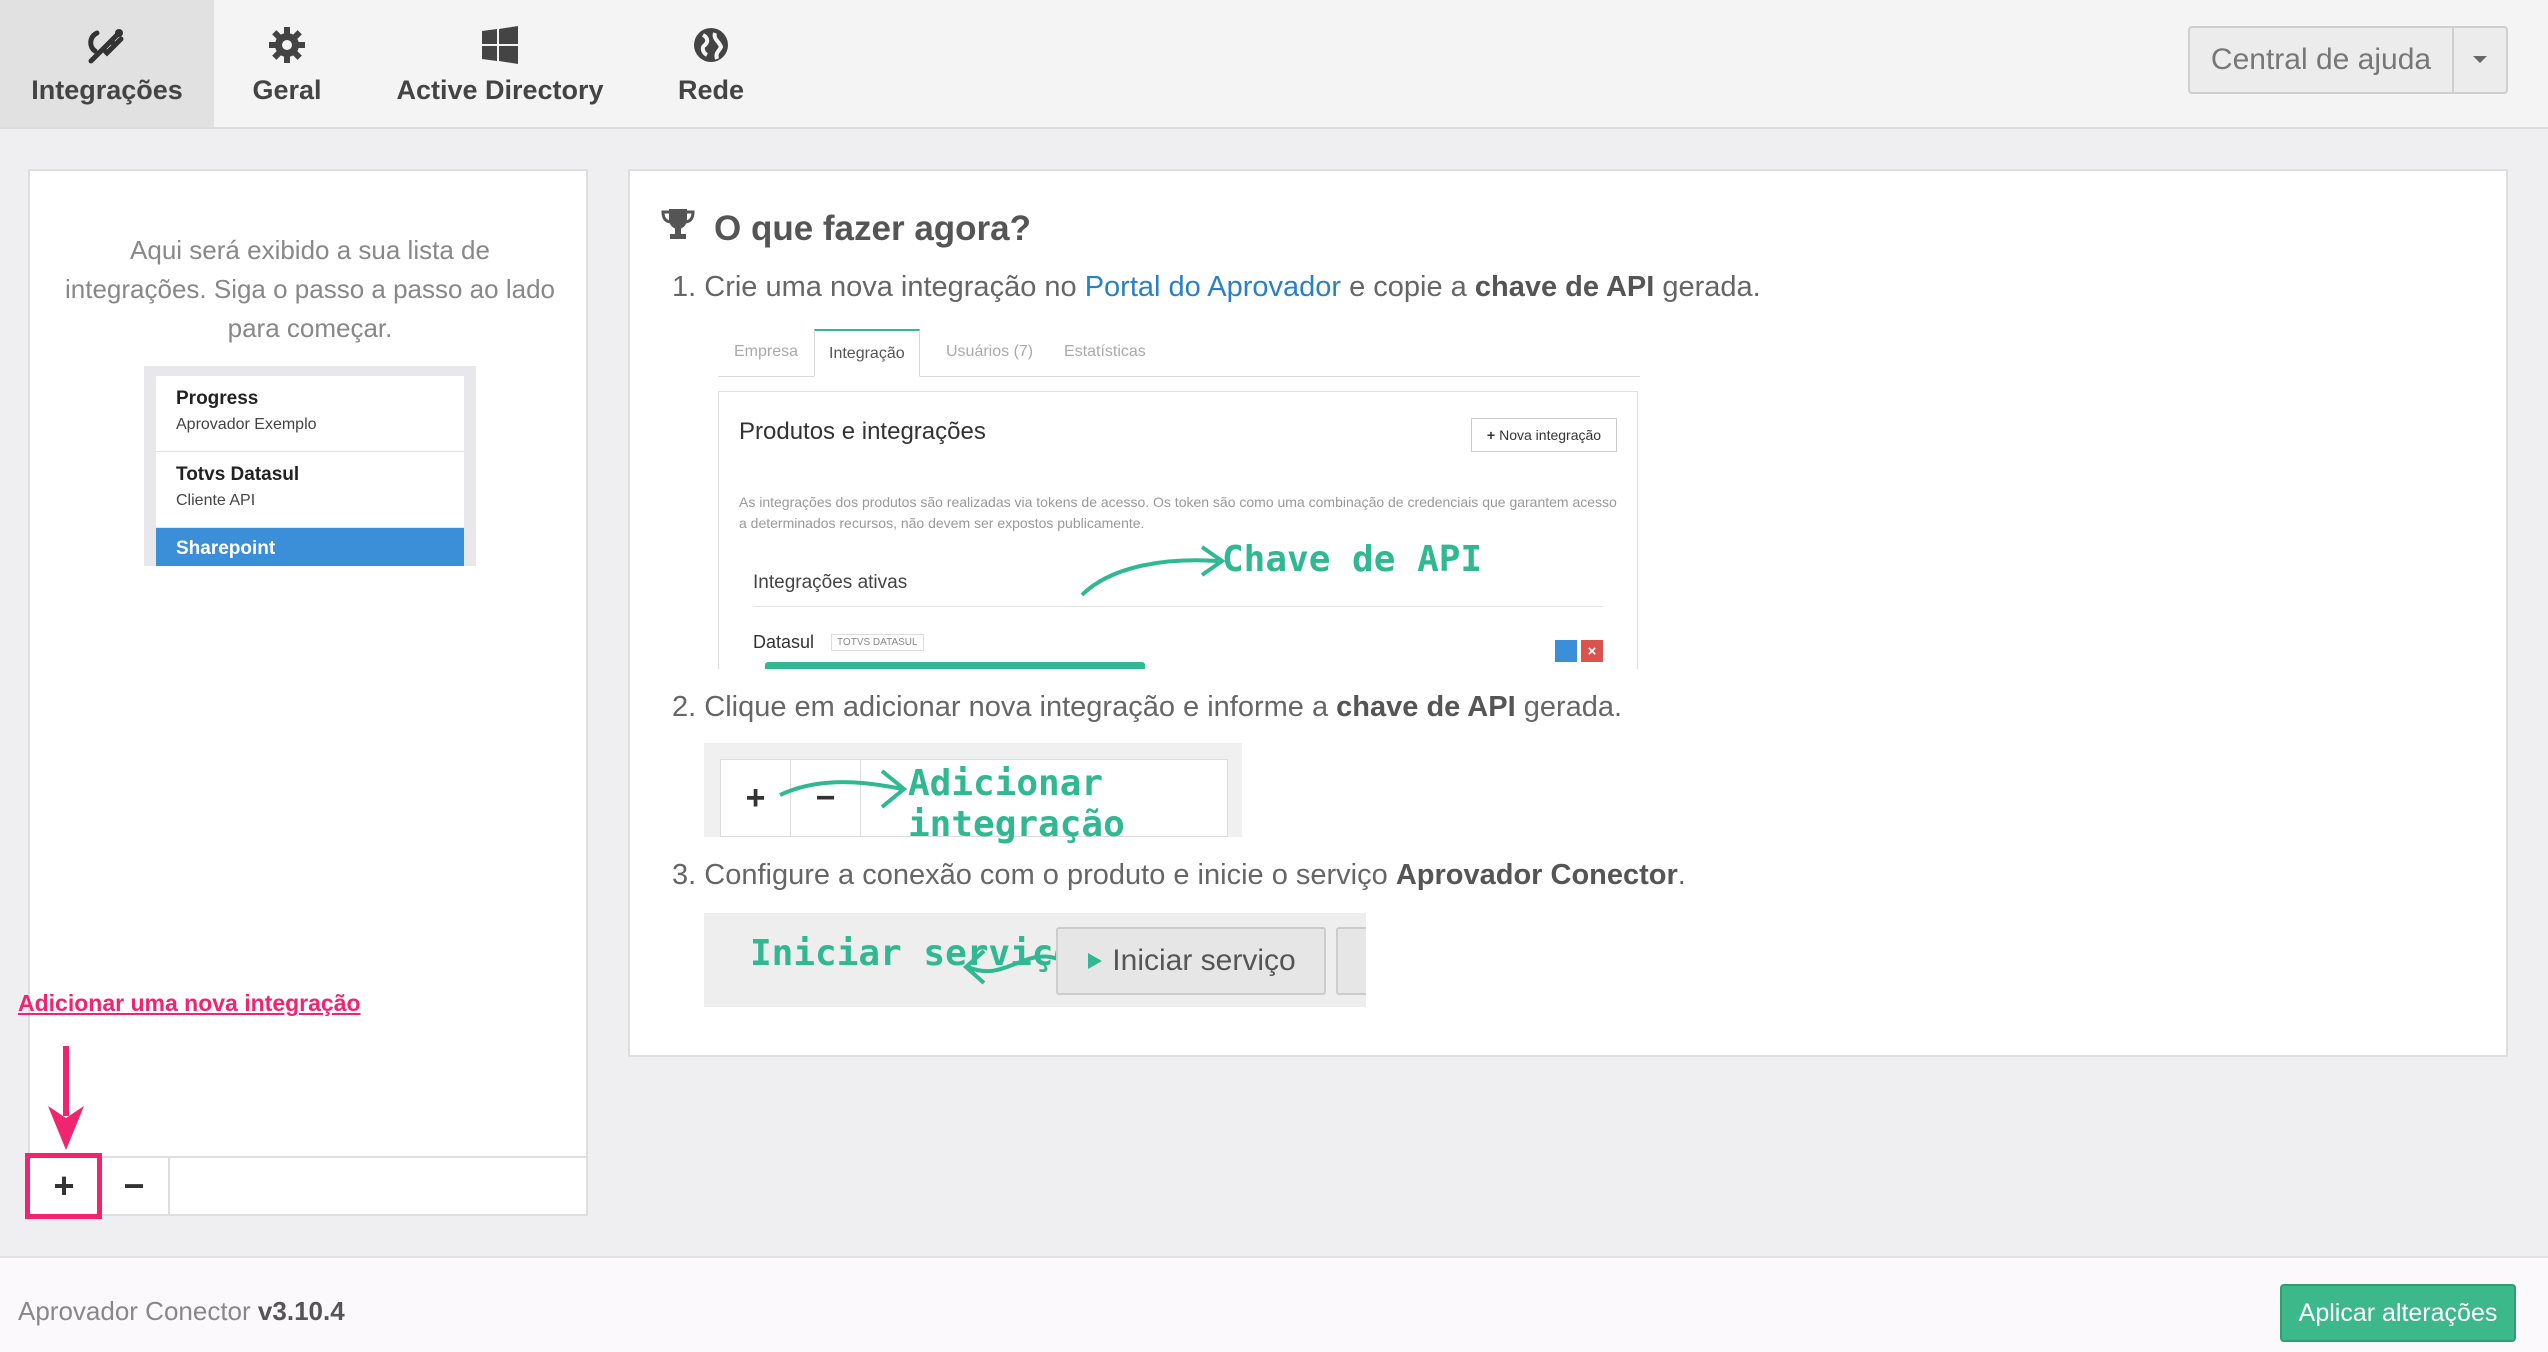 The image size is (2548, 1352). Describe the element at coordinates (135, 1186) in the screenshot. I see `remove-integration-button: −` at that location.